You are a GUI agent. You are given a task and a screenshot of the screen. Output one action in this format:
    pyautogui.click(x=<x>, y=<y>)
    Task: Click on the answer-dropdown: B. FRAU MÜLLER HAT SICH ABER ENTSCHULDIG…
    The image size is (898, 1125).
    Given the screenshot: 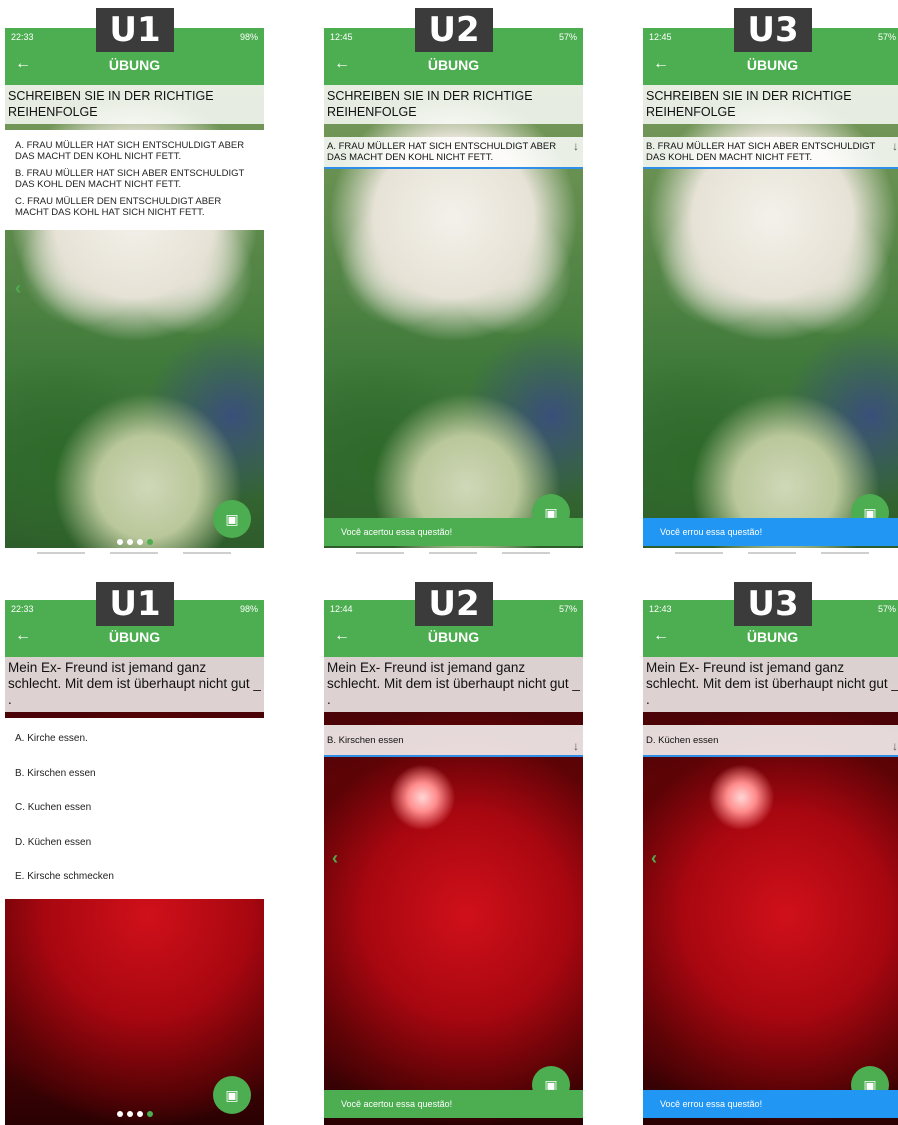 What is the action you would take?
    pyautogui.click(x=770, y=153)
    